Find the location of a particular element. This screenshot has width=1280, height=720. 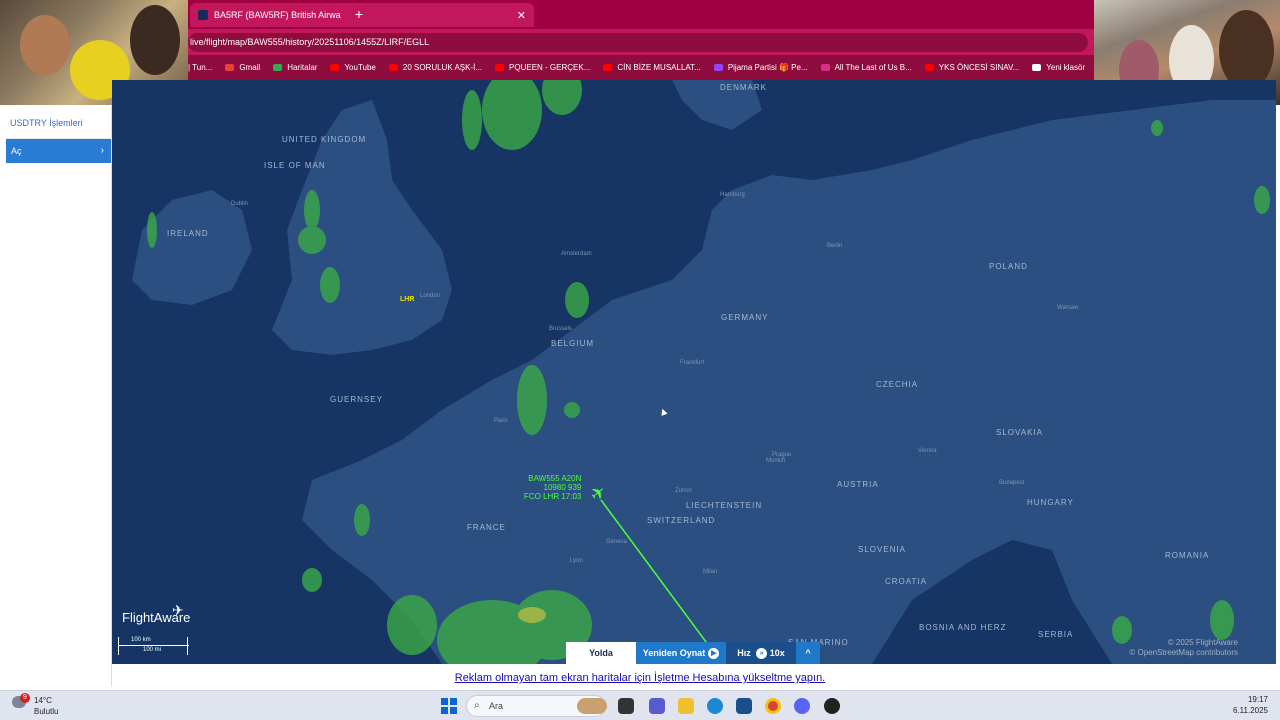

open-button: Aç › is located at coordinates (58, 151).